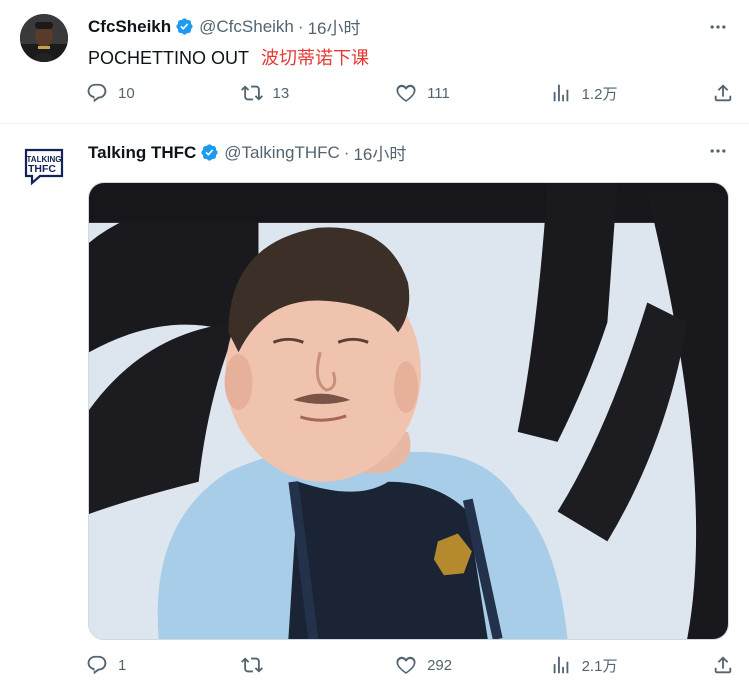 The width and height of the screenshot is (749, 686). I want to click on like-button: 292, so click(425, 665).